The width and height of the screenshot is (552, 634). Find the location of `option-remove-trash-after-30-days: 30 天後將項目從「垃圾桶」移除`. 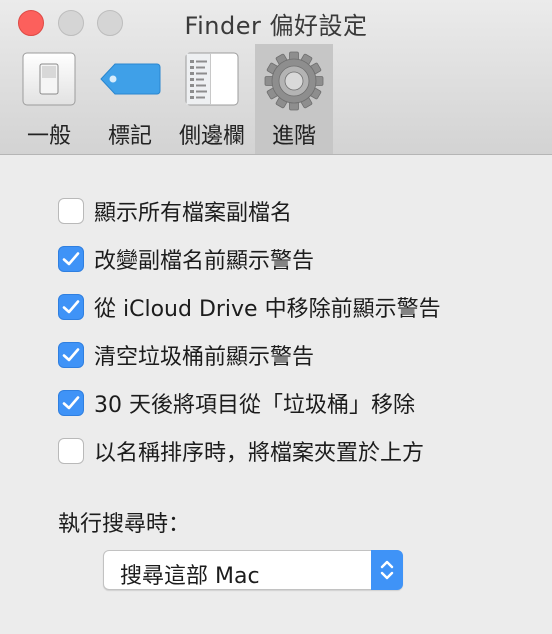

option-remove-trash-after-30-days: 30 天後將項目從「垃圾桶」移除 is located at coordinates (236, 403).